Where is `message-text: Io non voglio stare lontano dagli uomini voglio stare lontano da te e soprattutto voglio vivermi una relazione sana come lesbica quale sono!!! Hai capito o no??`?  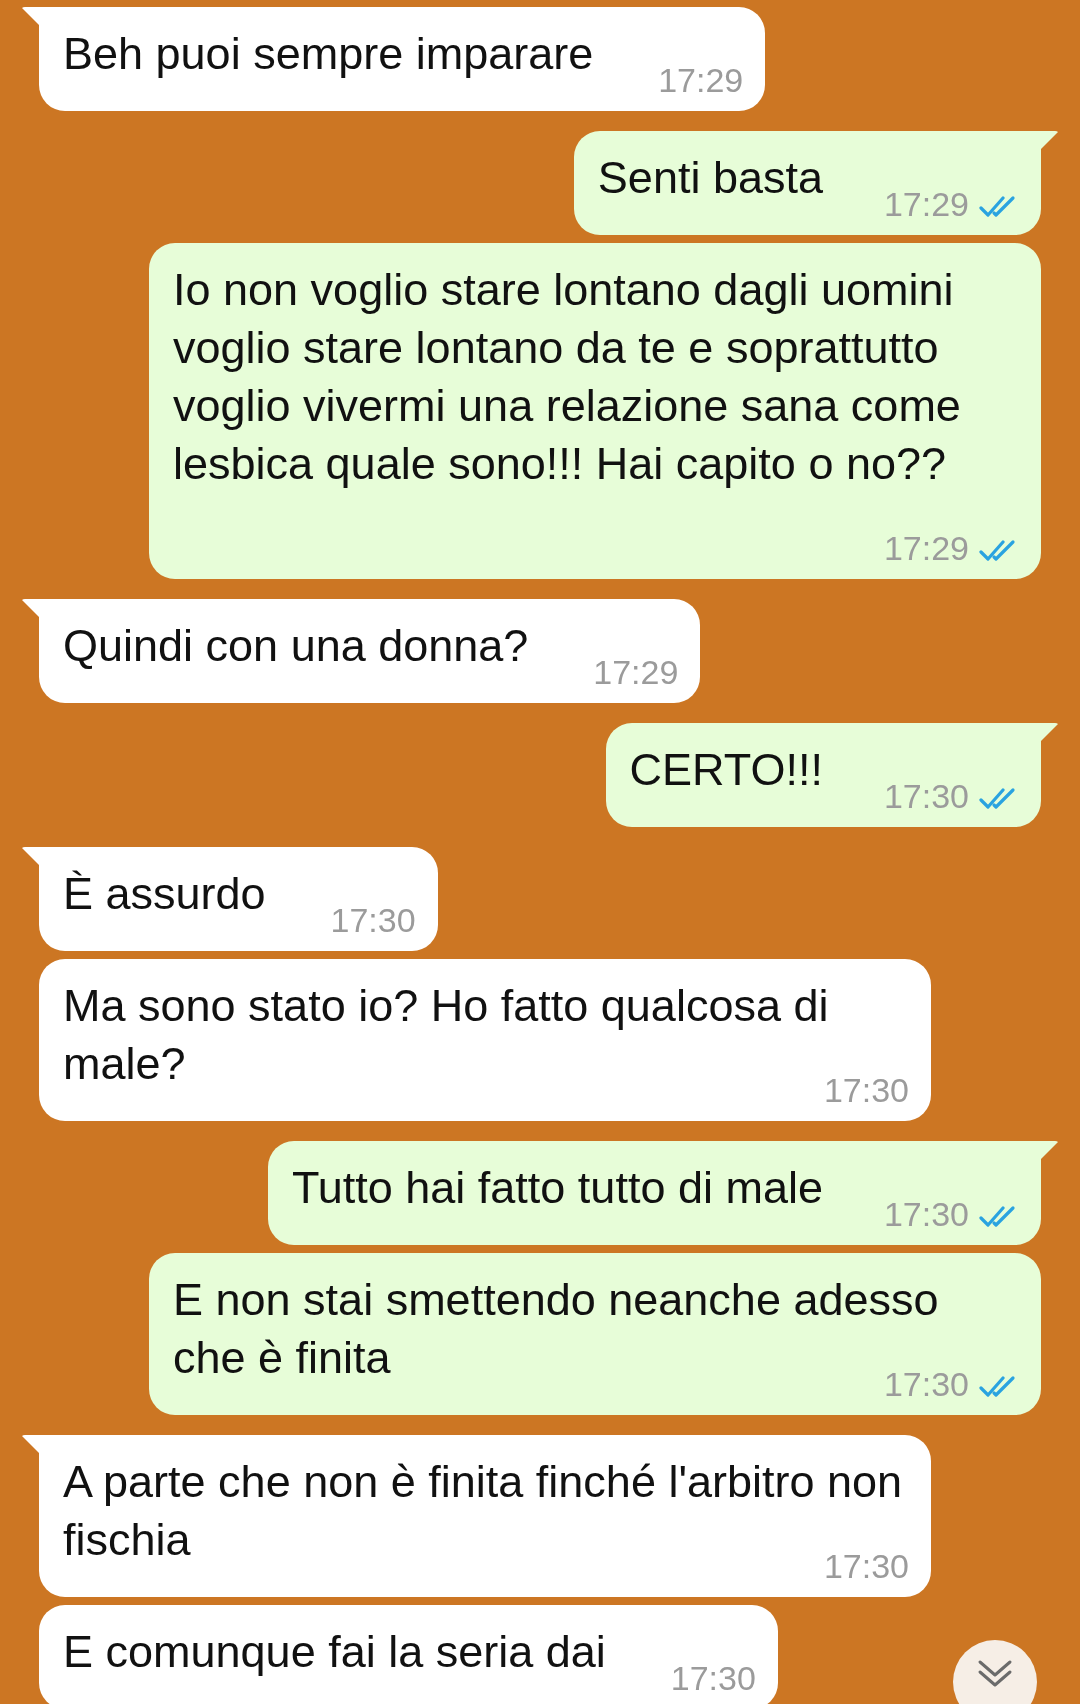
message-text: Io non voglio stare lontano dagli uomini voglio stare lontano da te e soprattutto voglio vivermi una relazione sana come lesbica quale sono!!! Hai capito o no?? is located at coordinates (567, 377).